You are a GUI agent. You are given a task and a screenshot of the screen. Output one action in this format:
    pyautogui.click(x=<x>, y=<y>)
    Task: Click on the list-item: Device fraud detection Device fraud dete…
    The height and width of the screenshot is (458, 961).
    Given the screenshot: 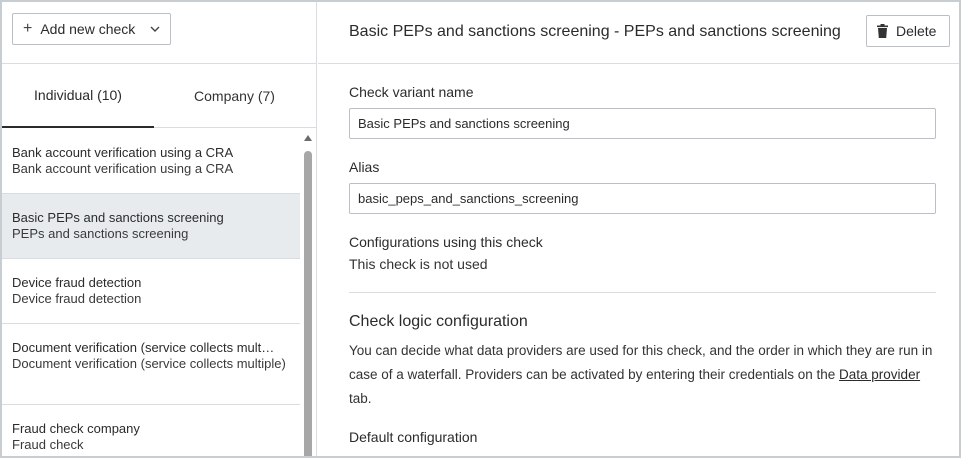 What is the action you would take?
    pyautogui.click(x=151, y=291)
    